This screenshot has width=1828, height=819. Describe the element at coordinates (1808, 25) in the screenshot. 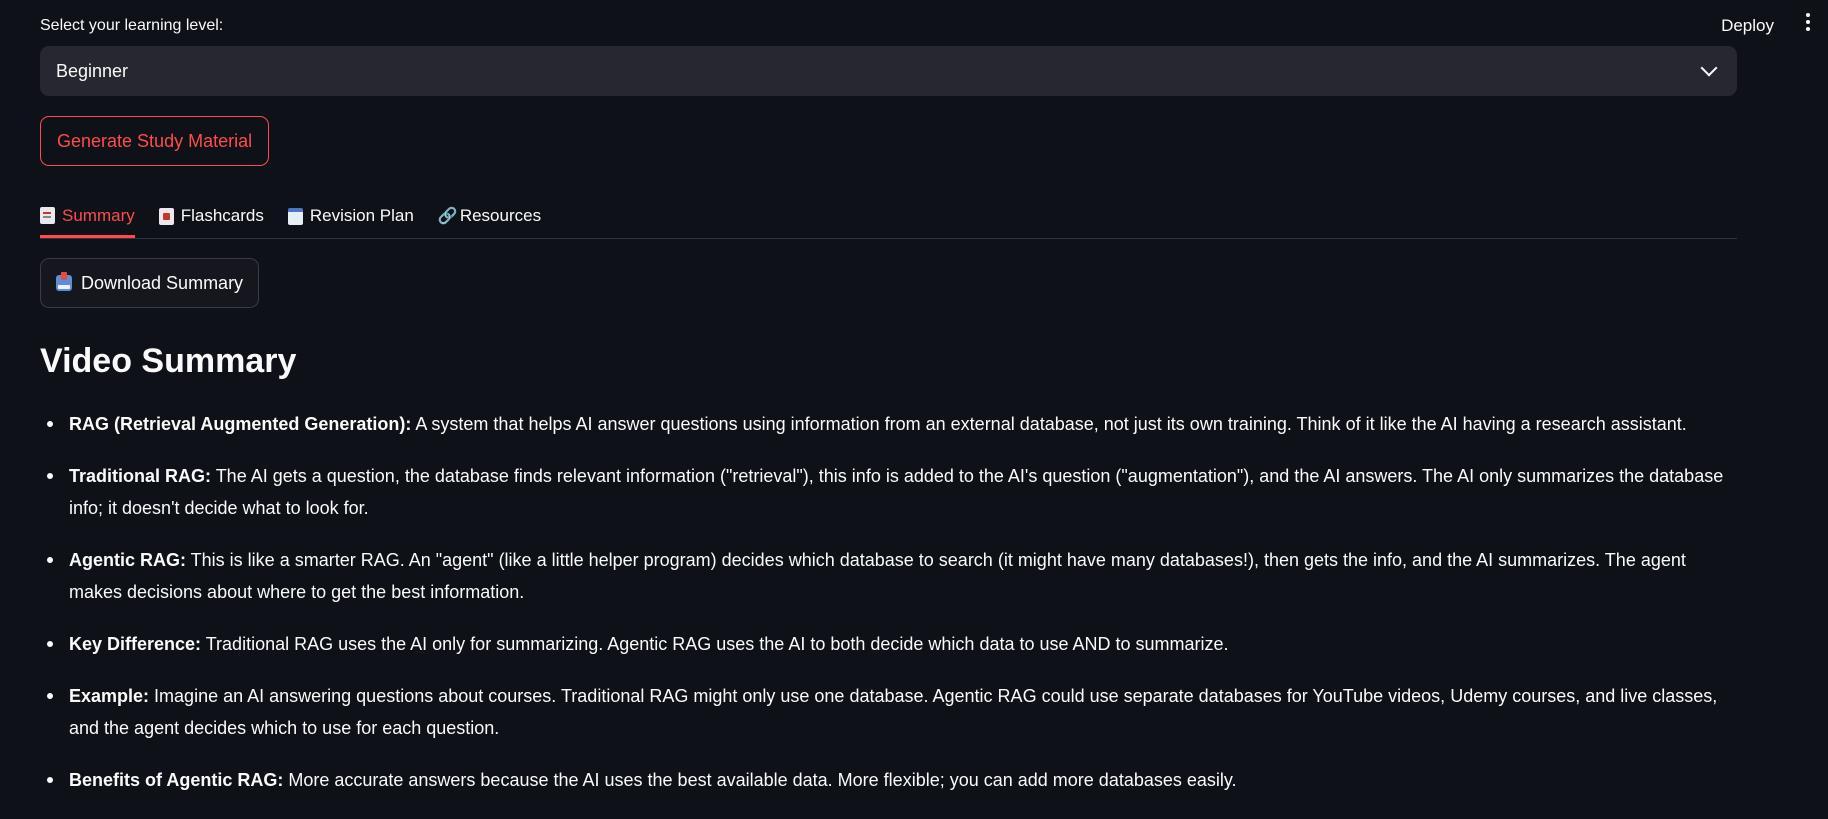

I see `more-vertical-icon` at that location.